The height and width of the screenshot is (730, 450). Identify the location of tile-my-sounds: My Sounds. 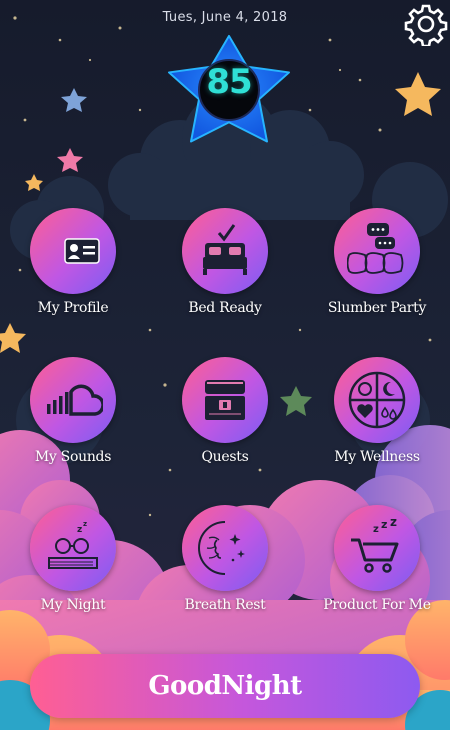
(73, 422).